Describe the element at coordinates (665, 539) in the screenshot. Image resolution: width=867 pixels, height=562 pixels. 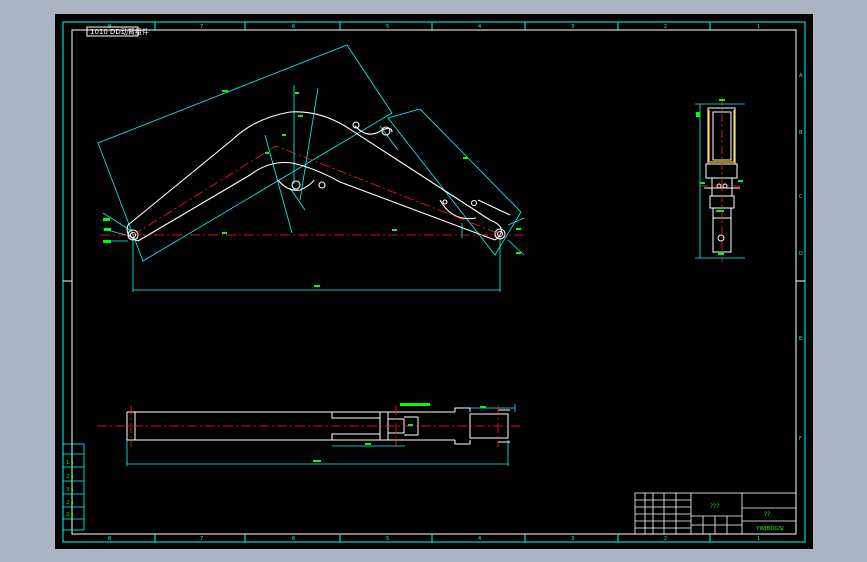
I see `border-number-bottom: 2` at that location.